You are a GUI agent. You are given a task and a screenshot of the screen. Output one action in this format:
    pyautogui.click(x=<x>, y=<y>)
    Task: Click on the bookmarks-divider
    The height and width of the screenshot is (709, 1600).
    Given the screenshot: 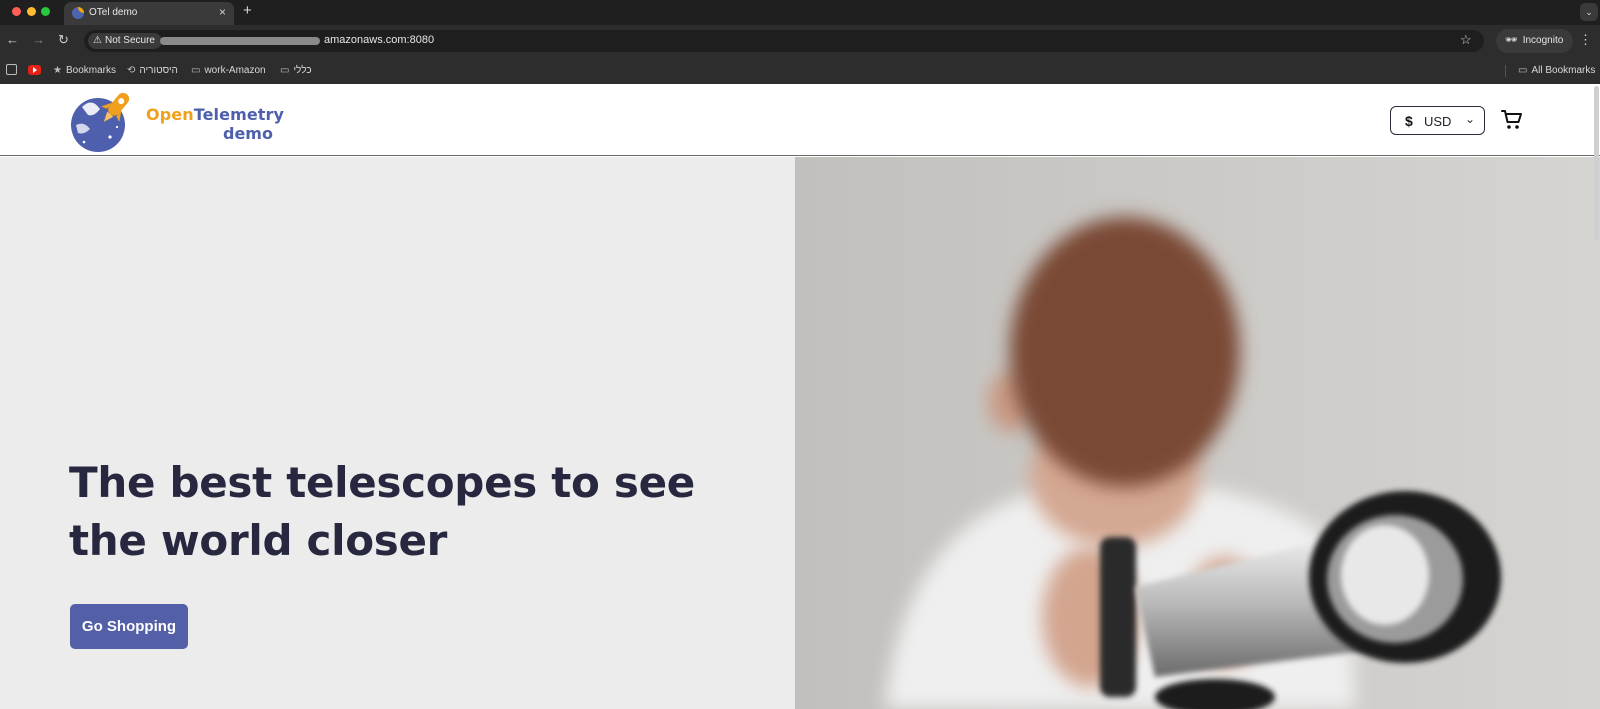 What is the action you would take?
    pyautogui.click(x=1505, y=71)
    